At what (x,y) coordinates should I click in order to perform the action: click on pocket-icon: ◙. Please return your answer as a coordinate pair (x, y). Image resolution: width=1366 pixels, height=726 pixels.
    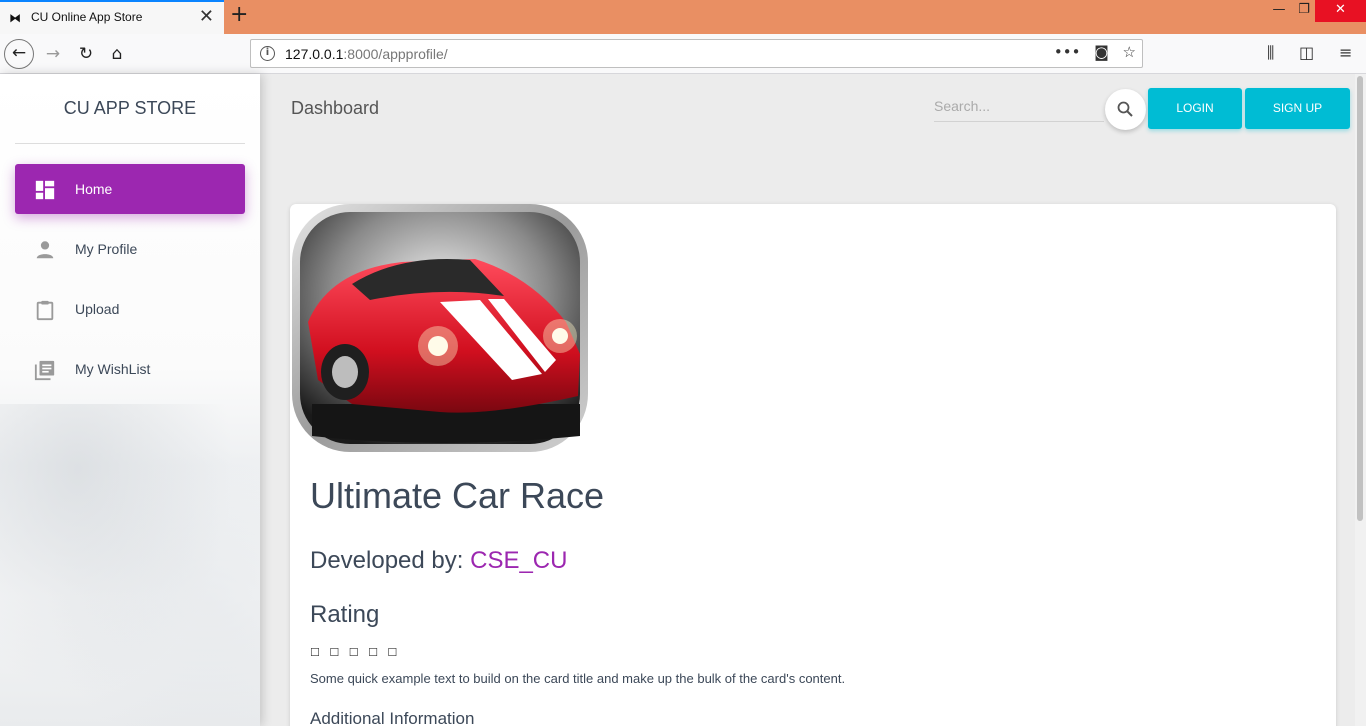
    Looking at the image, I should click on (1101, 52).